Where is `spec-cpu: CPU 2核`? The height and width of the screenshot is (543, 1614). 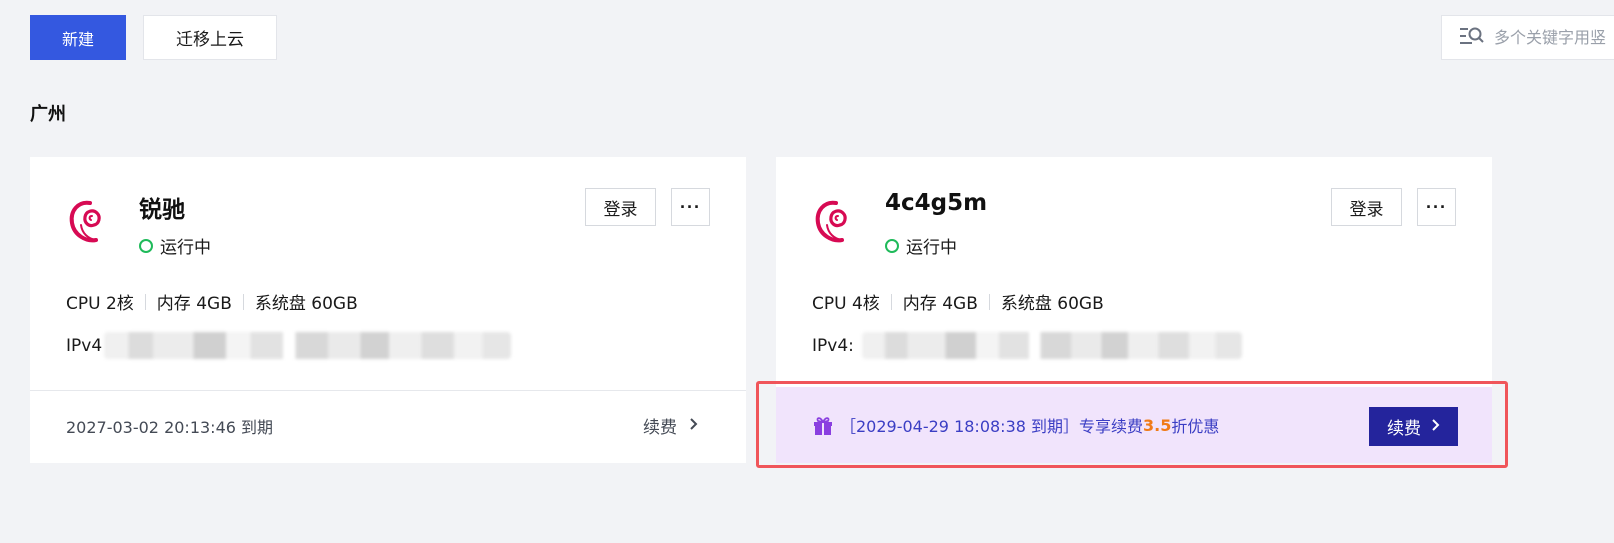 spec-cpu: CPU 2核 is located at coordinates (100, 304).